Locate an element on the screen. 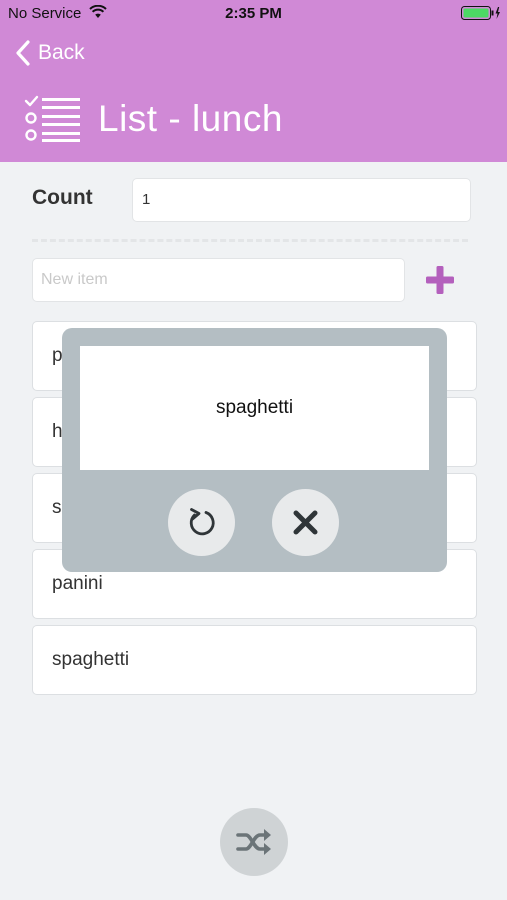  clock: 2:35 PM is located at coordinates (253, 13).